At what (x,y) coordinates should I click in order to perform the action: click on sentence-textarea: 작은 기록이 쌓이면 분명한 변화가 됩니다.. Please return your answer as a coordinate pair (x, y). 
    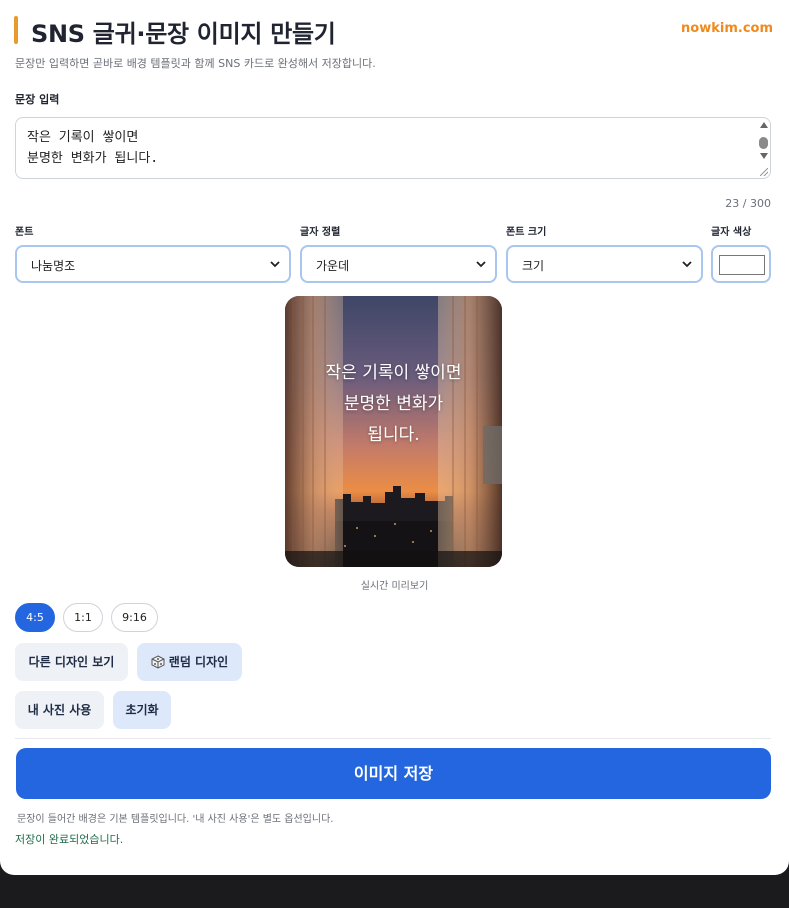
    Looking at the image, I should click on (393, 148).